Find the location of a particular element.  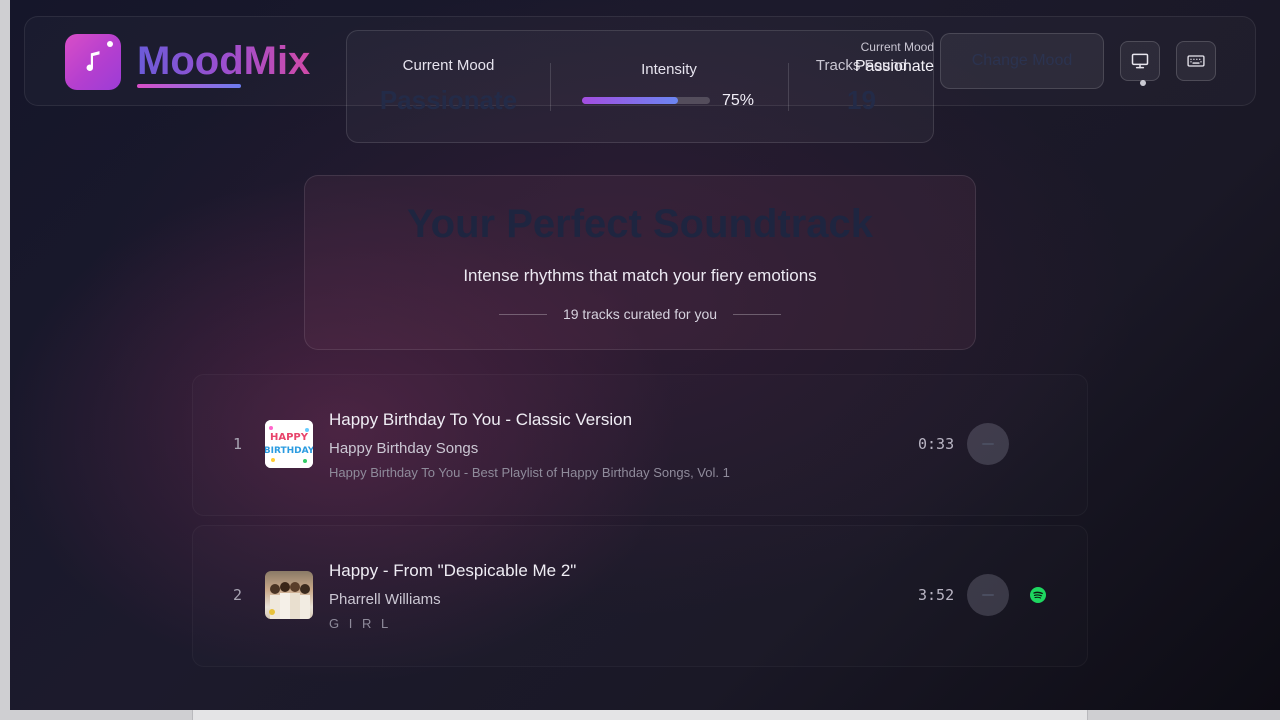

intensity-percent: 75% is located at coordinates (738, 100).